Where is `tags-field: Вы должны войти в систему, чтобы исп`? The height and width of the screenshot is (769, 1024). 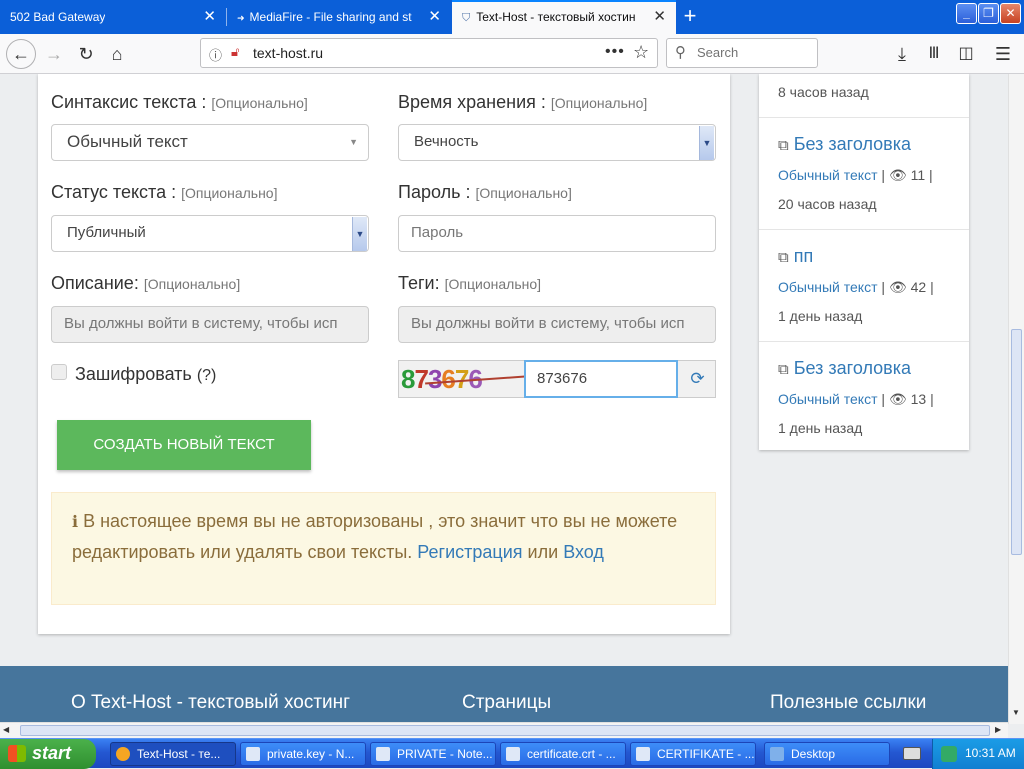
tags-field: Вы должны войти в систему, чтобы исп is located at coordinates (557, 324).